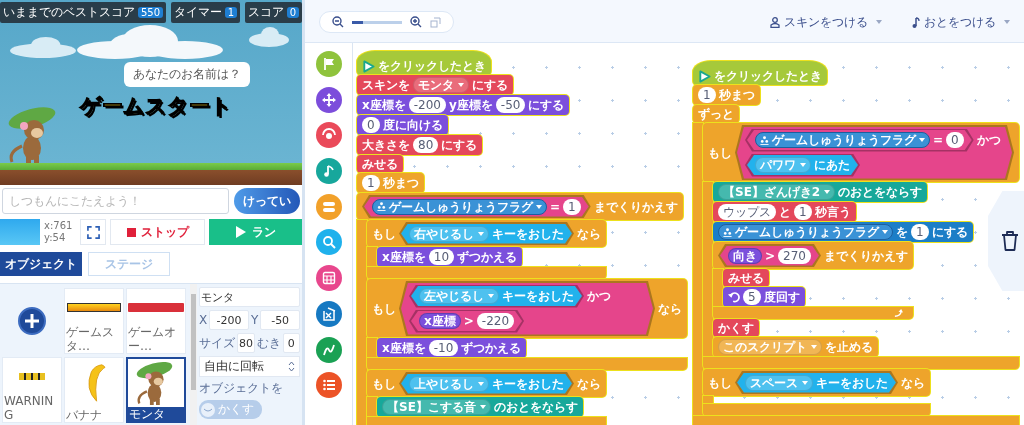 This screenshot has width=1024, height=425. What do you see at coordinates (231, 12) in the screenshot?
I see `monitor-value: 1` at bounding box center [231, 12].